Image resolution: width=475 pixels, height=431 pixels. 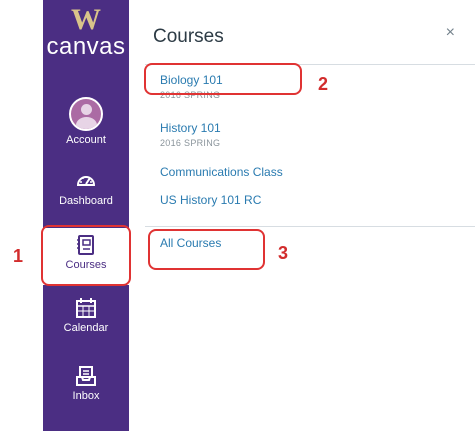 I want to click on course-link: US History 101 RC, so click(x=210, y=200).